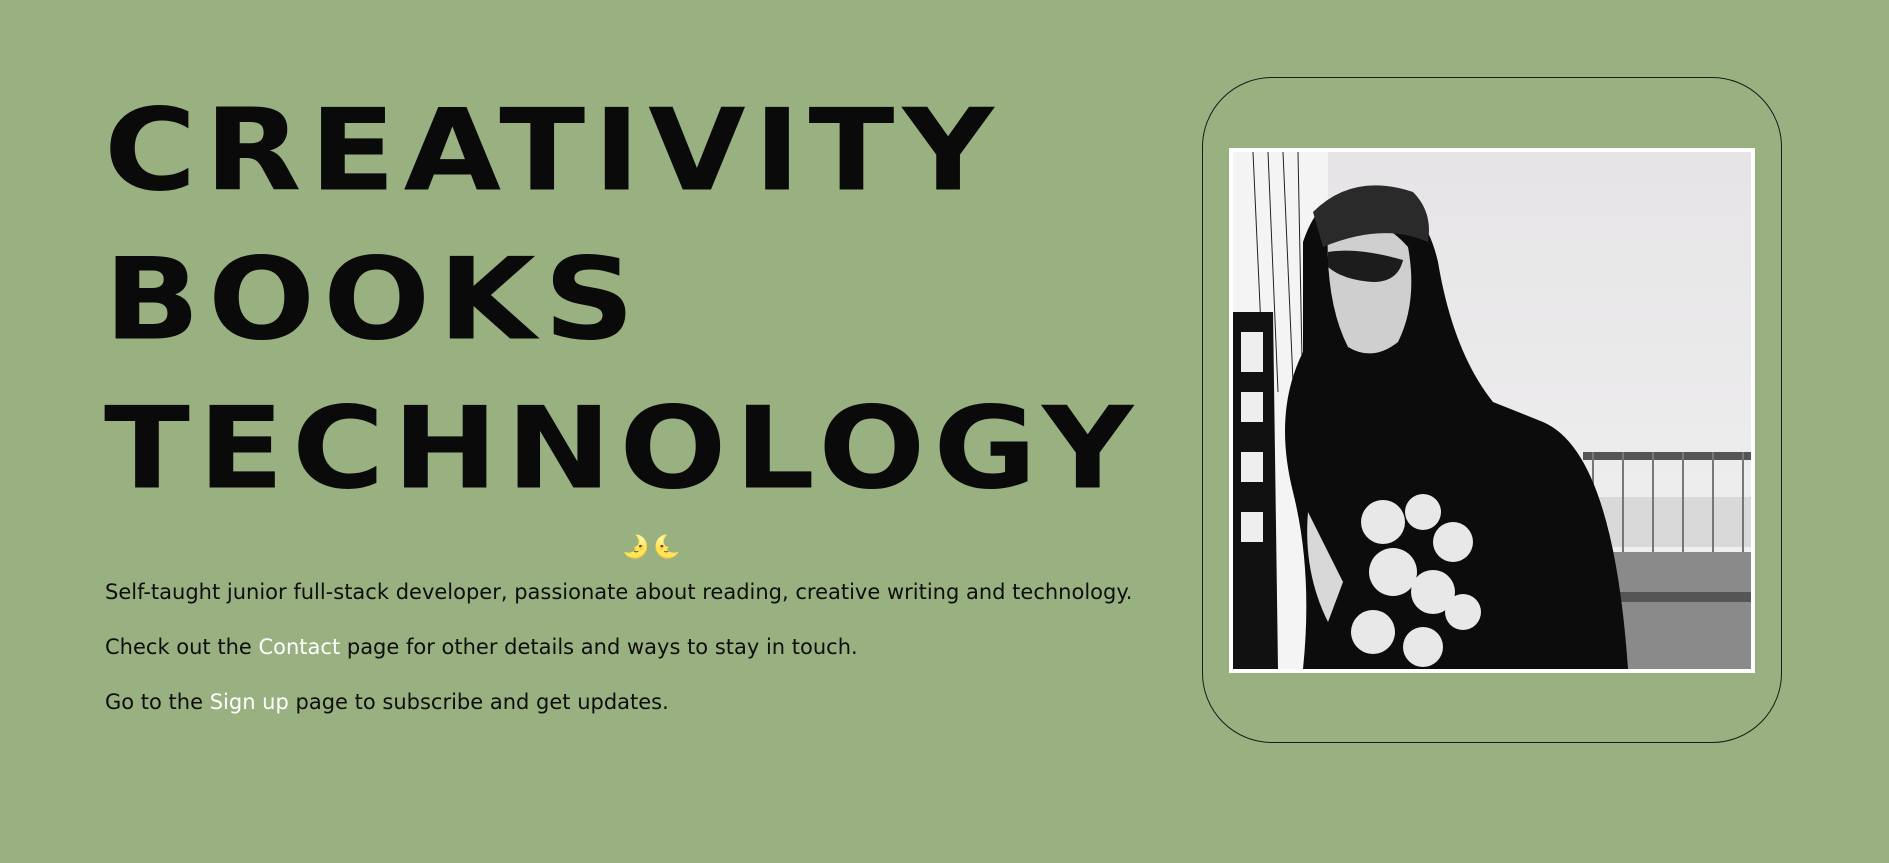 This screenshot has width=1889, height=863. What do you see at coordinates (623, 448) in the screenshot?
I see `hero-line-technology: TECHNOLOGY` at bounding box center [623, 448].